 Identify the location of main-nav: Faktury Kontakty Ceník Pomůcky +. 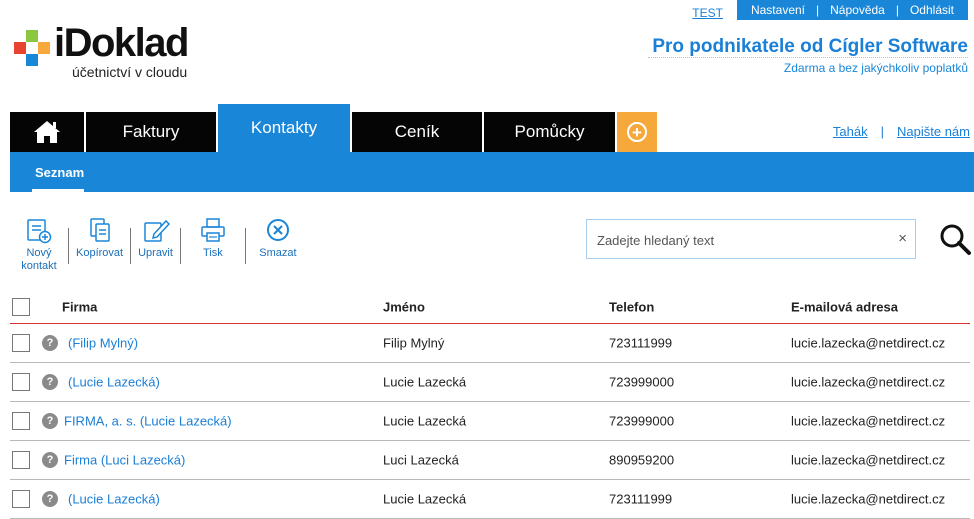
(334, 128).